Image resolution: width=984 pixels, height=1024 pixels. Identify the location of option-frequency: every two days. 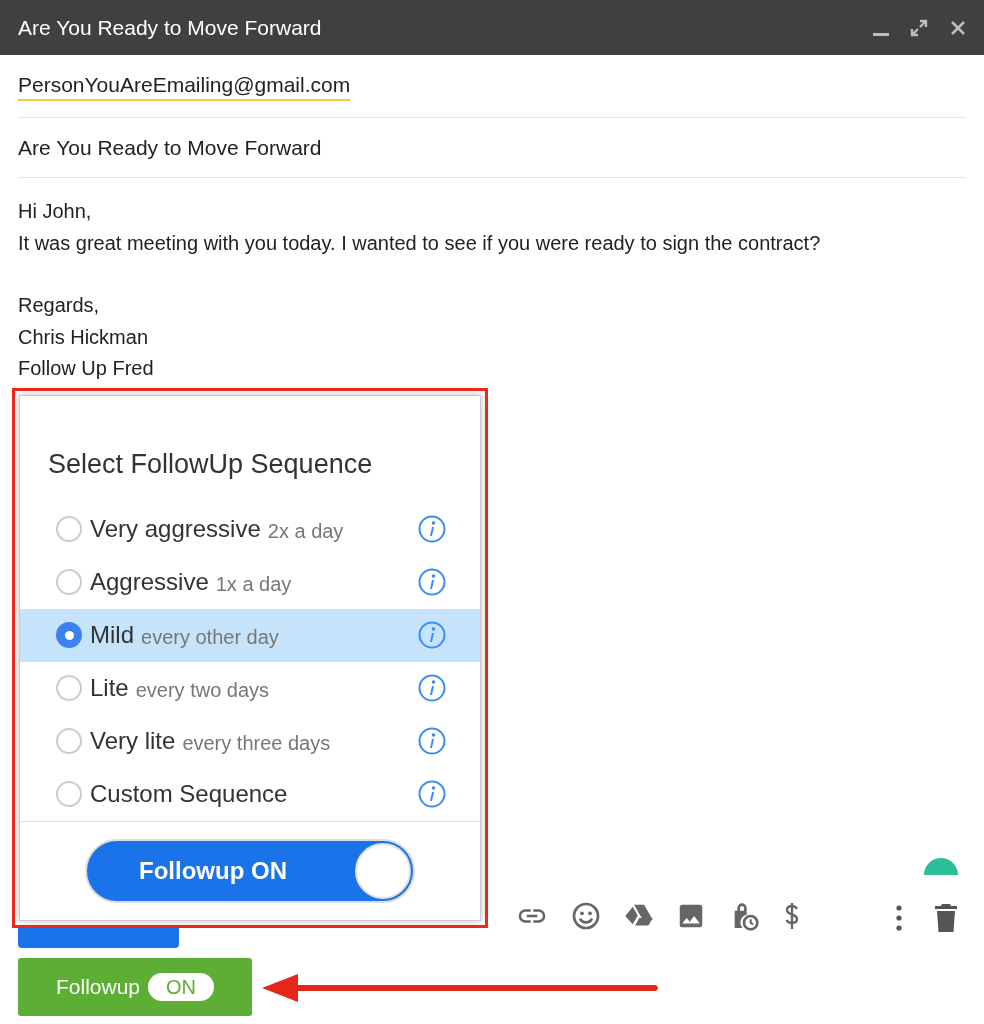
(202, 690).